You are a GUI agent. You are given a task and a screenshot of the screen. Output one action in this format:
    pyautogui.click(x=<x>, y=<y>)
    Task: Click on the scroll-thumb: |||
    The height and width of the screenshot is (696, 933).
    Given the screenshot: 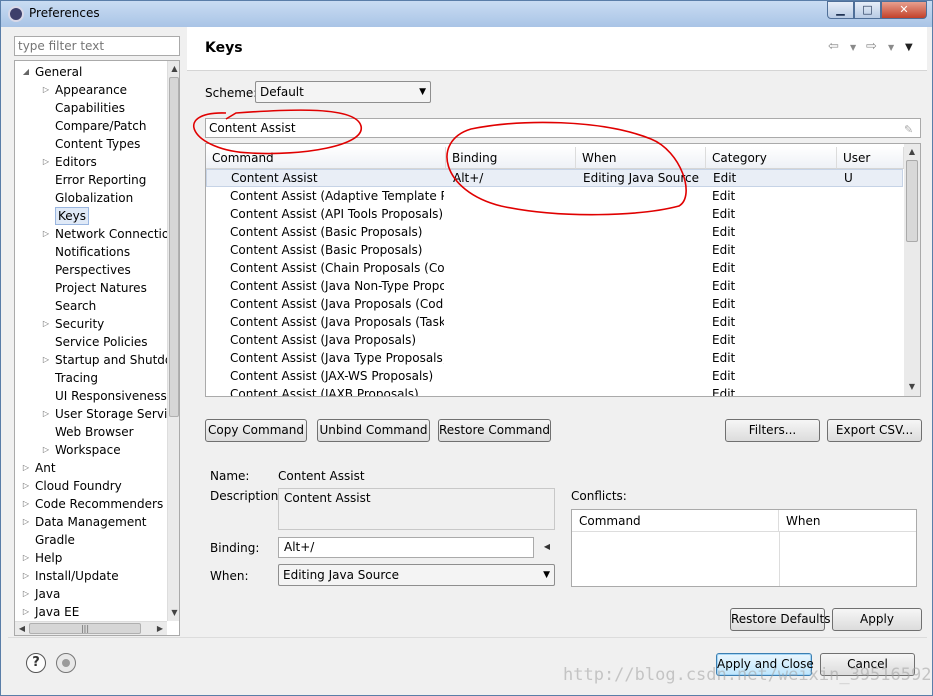 What is the action you would take?
    pyautogui.click(x=85, y=628)
    